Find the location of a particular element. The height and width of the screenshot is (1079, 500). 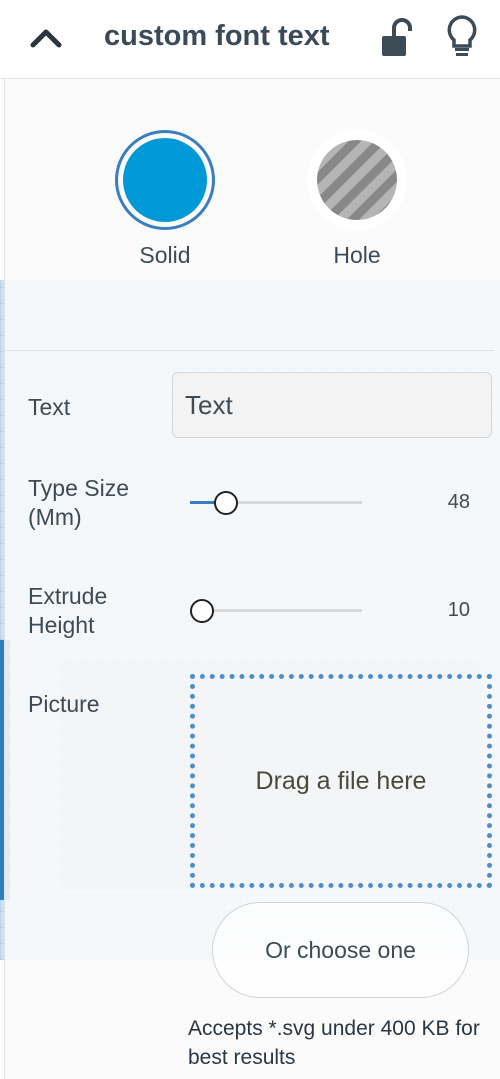

type-size-value: 48 is located at coordinates (458, 502).